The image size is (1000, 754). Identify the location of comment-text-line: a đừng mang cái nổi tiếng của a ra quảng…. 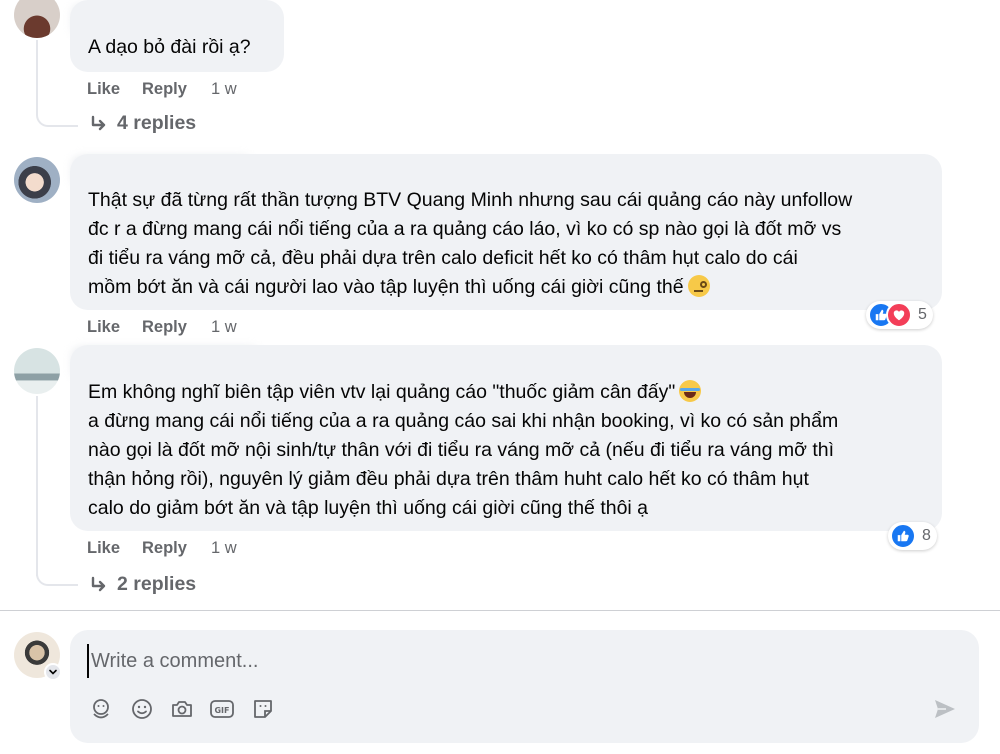
(463, 421).